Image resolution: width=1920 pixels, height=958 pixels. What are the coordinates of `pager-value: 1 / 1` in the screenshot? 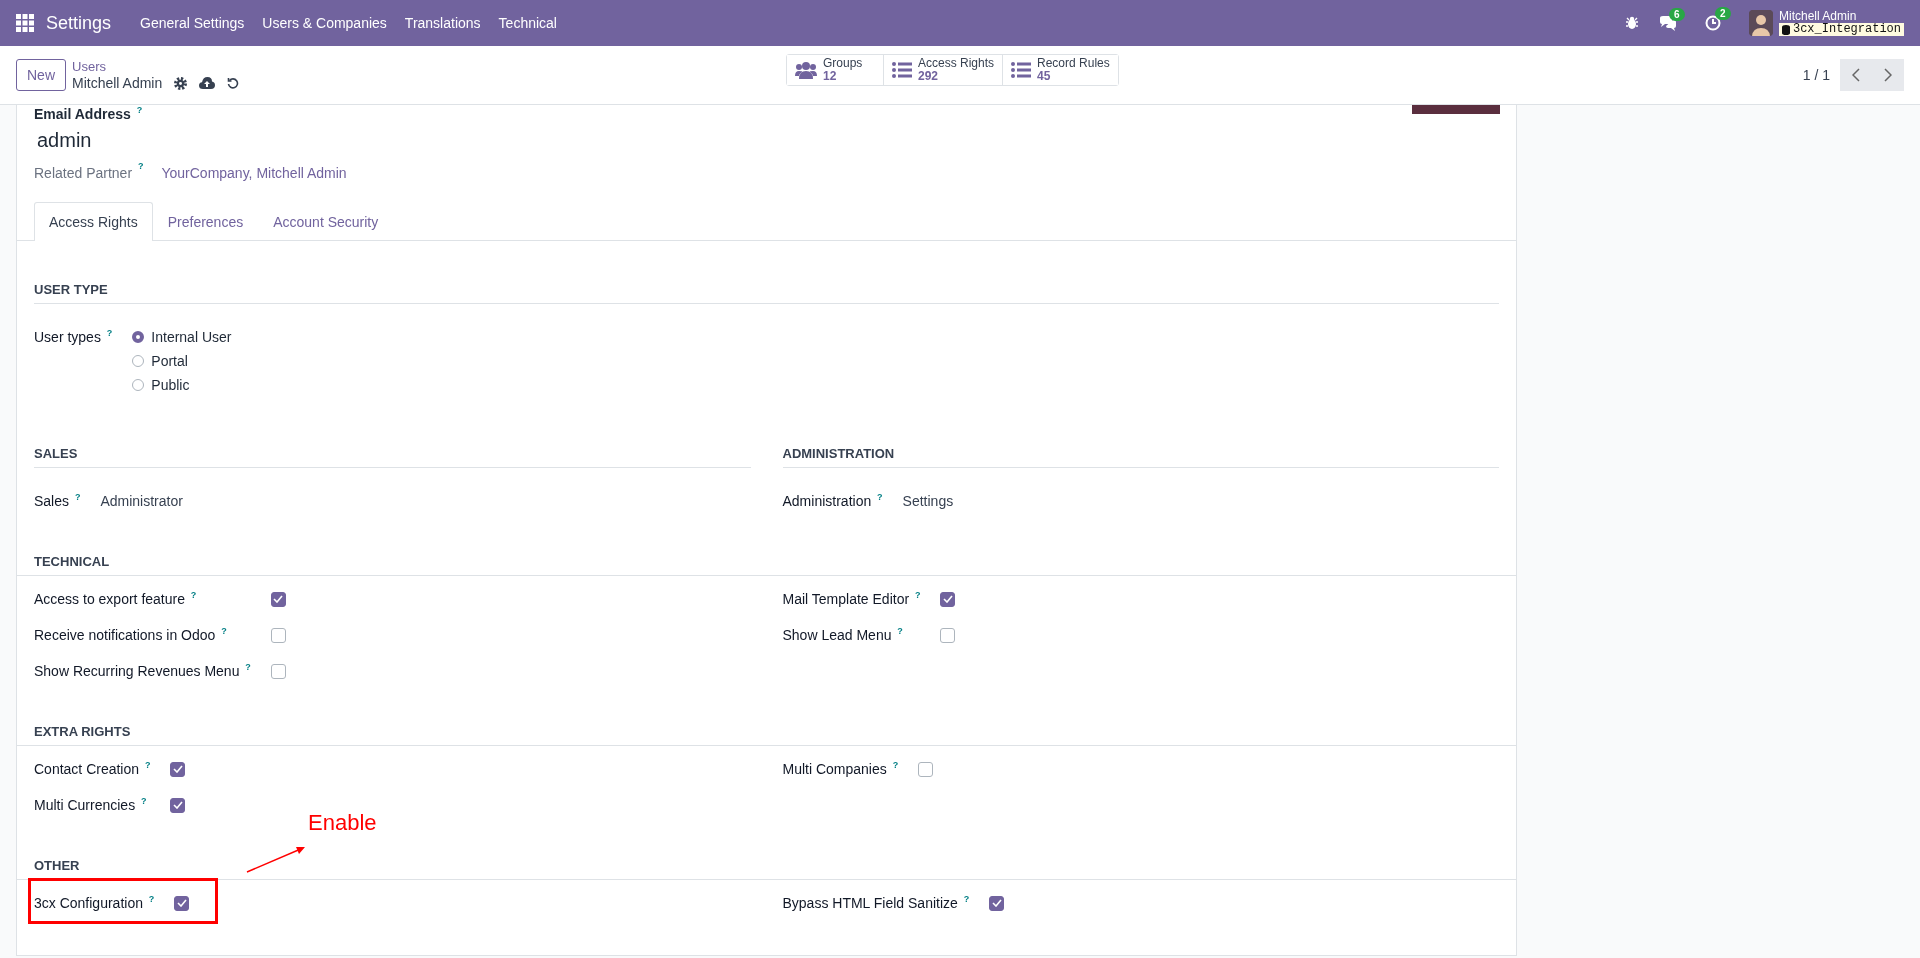 It's located at (1816, 75).